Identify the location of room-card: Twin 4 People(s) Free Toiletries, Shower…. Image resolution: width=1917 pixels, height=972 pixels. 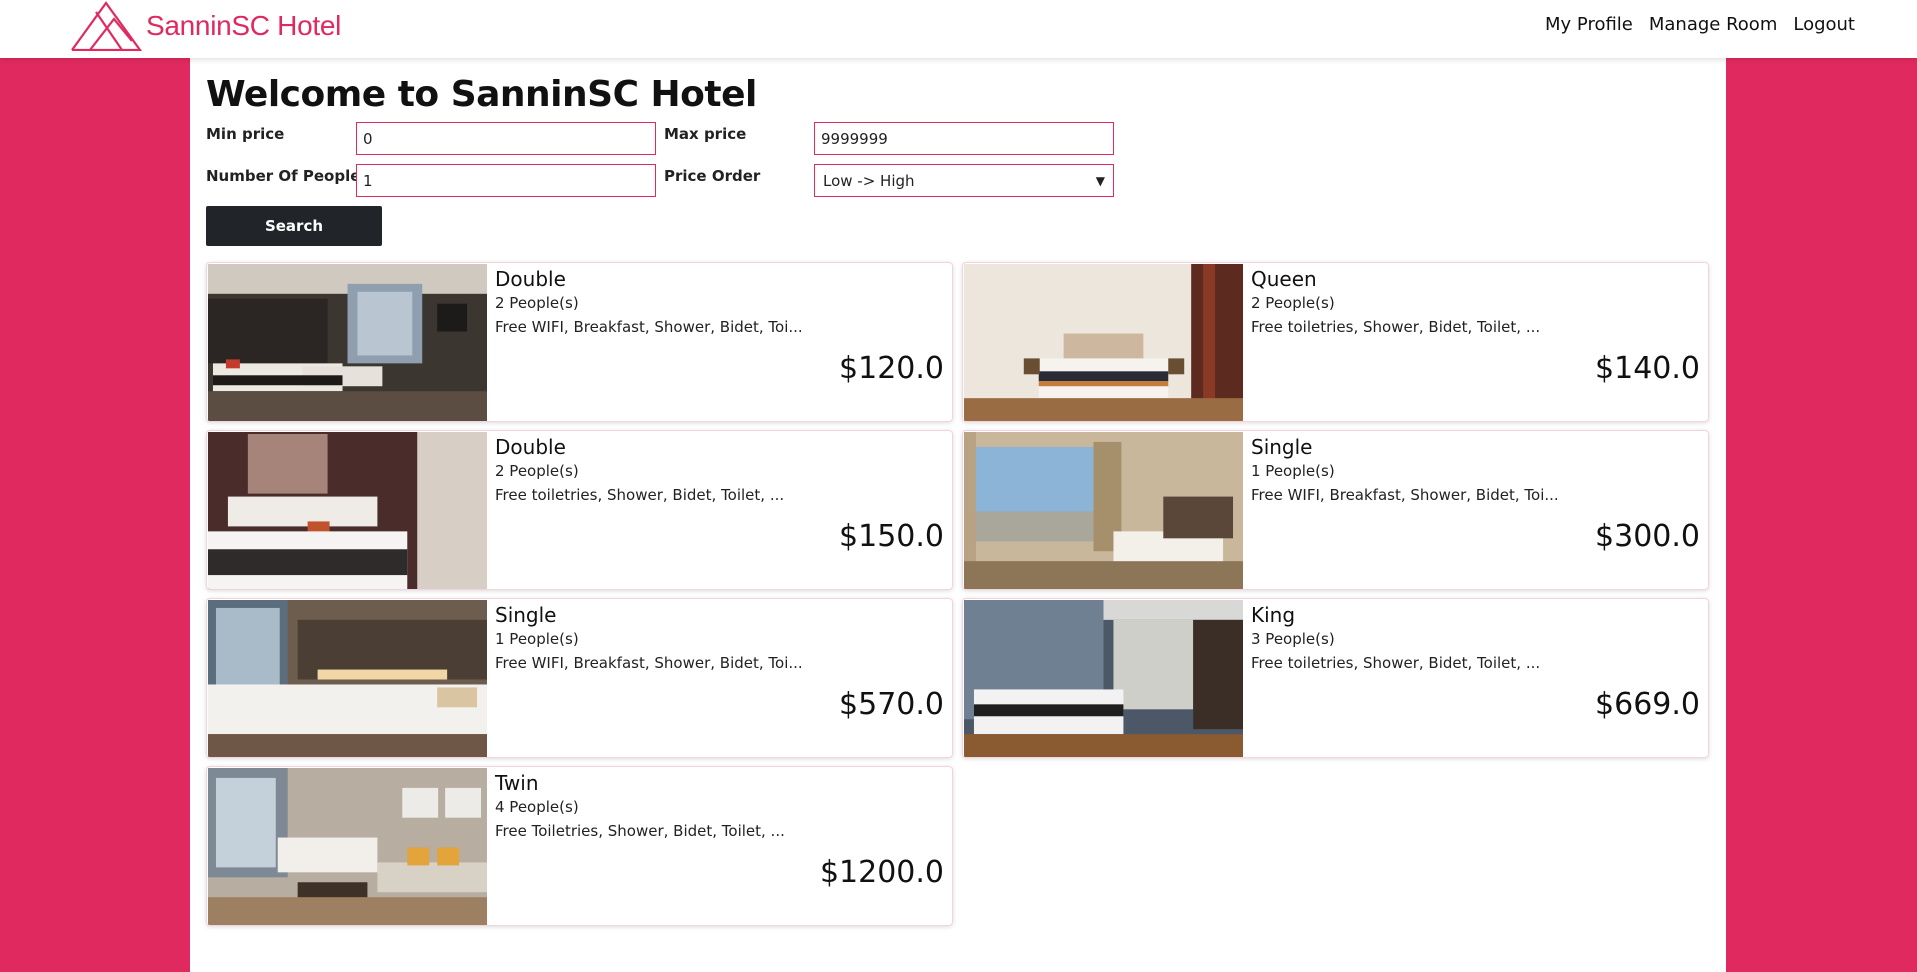
(579, 846).